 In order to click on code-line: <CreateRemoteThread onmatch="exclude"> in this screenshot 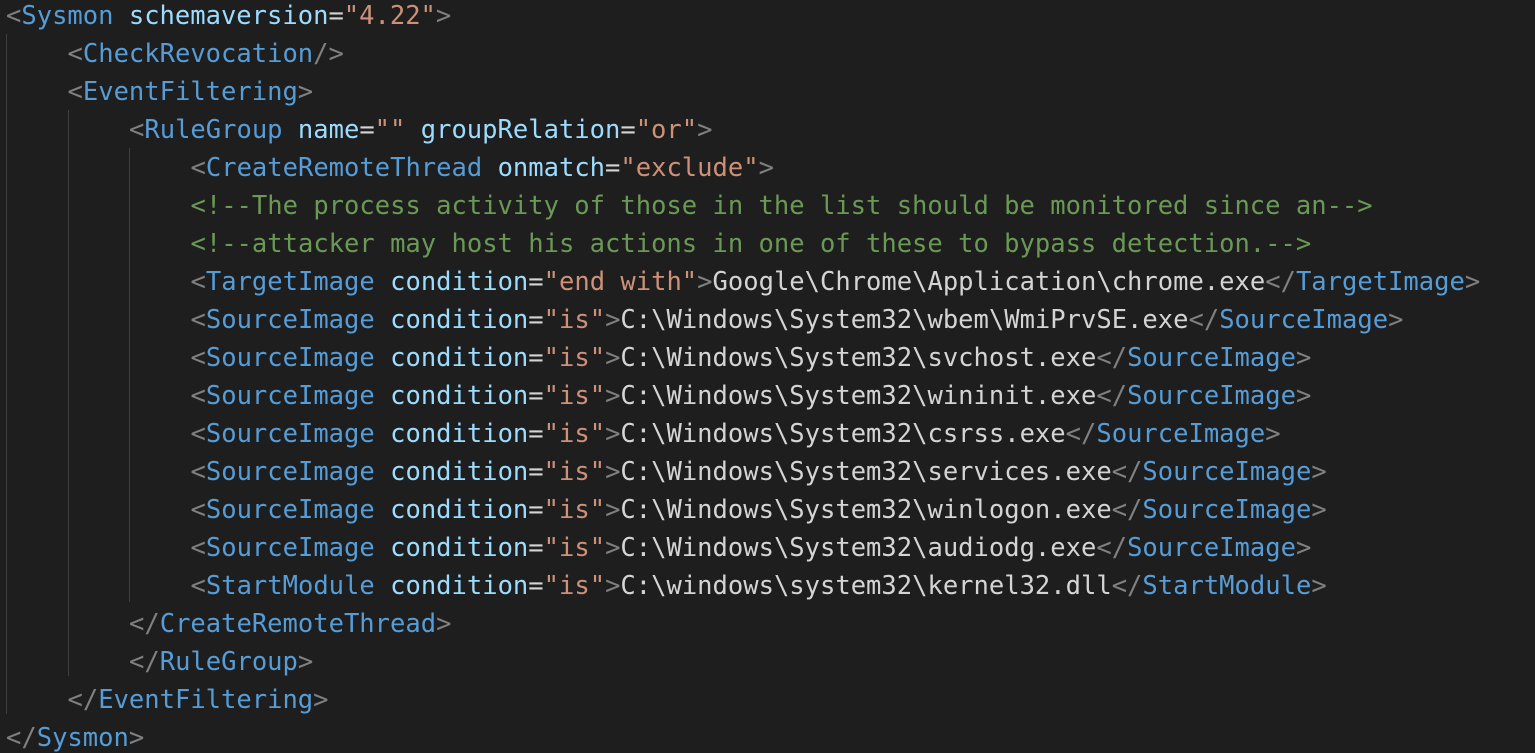, I will do `click(482, 168)`.